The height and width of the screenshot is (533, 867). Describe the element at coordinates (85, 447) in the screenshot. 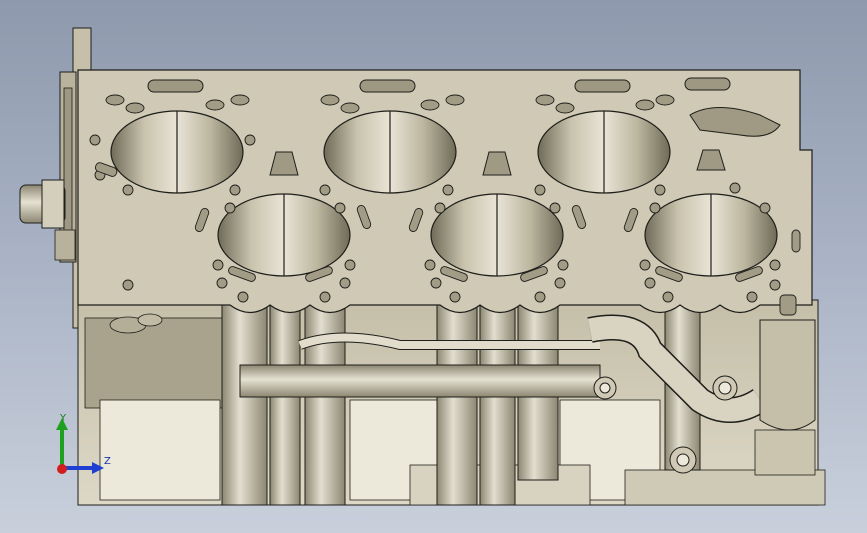

I see `coordinate-triad: Y Z` at that location.